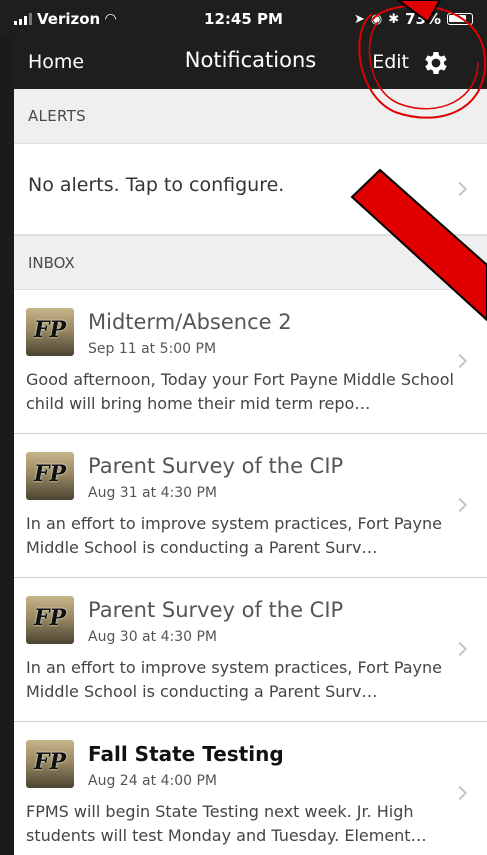 Image resolution: width=487 pixels, height=855 pixels. What do you see at coordinates (376, 19) in the screenshot?
I see `alarm-icon: ◉` at bounding box center [376, 19].